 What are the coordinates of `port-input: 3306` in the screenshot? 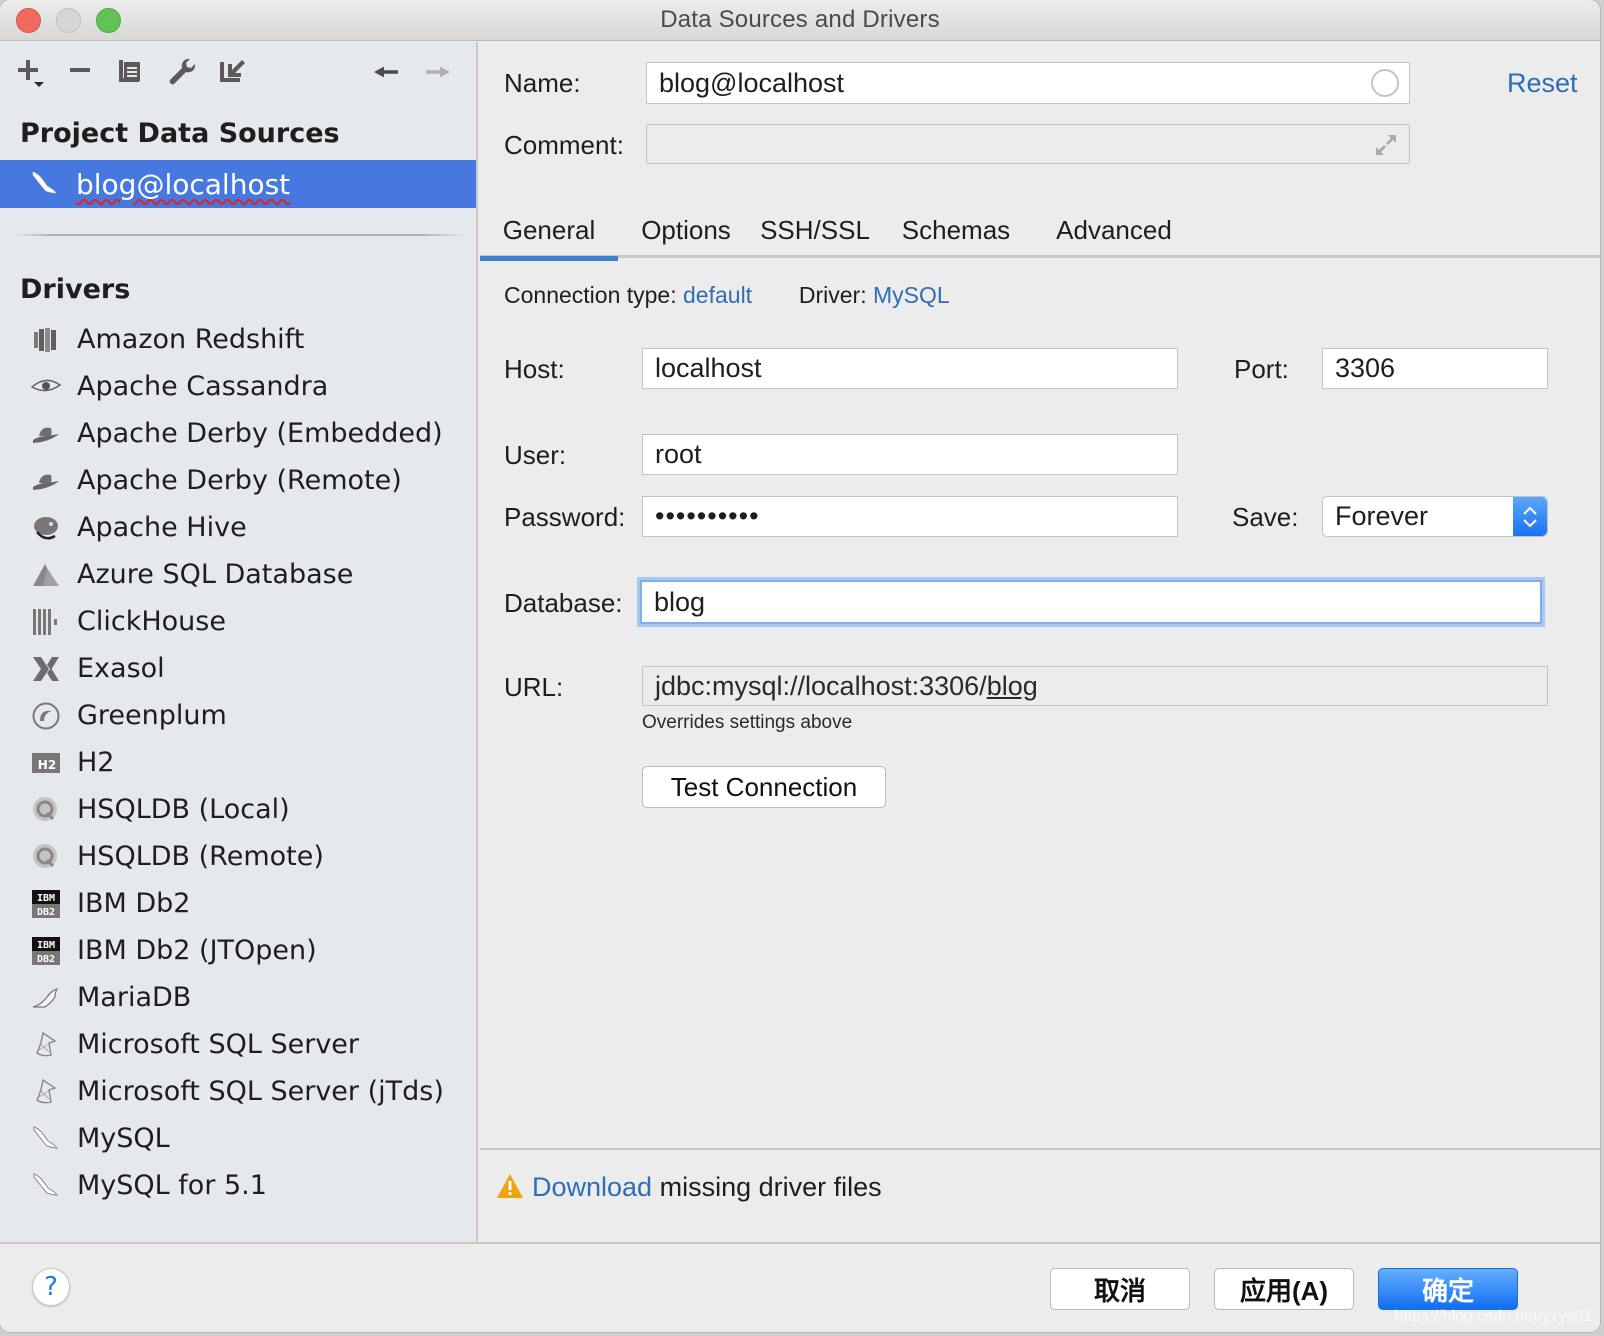 It's located at (1435, 368).